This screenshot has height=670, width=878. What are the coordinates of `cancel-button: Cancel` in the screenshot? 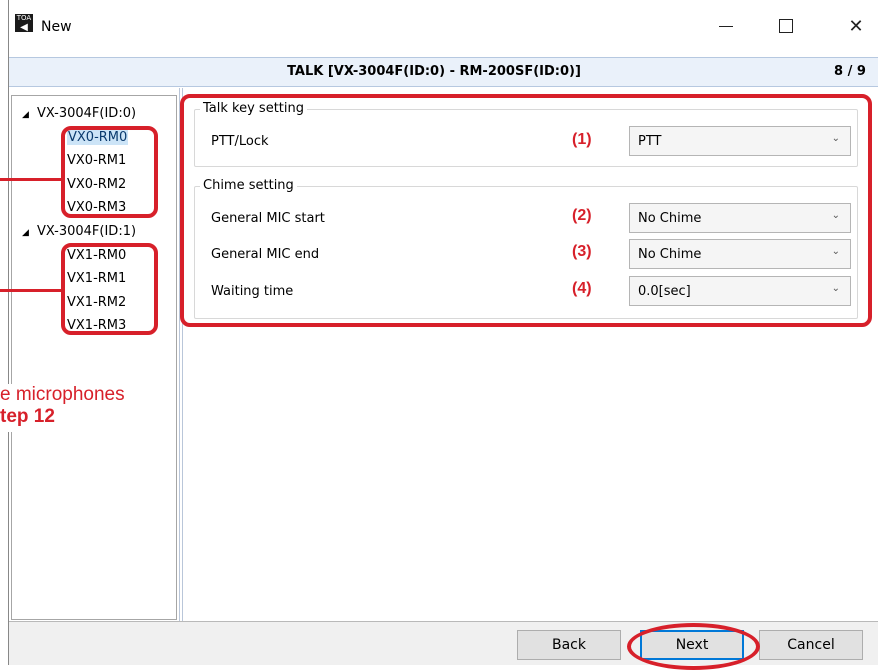 It's located at (811, 645).